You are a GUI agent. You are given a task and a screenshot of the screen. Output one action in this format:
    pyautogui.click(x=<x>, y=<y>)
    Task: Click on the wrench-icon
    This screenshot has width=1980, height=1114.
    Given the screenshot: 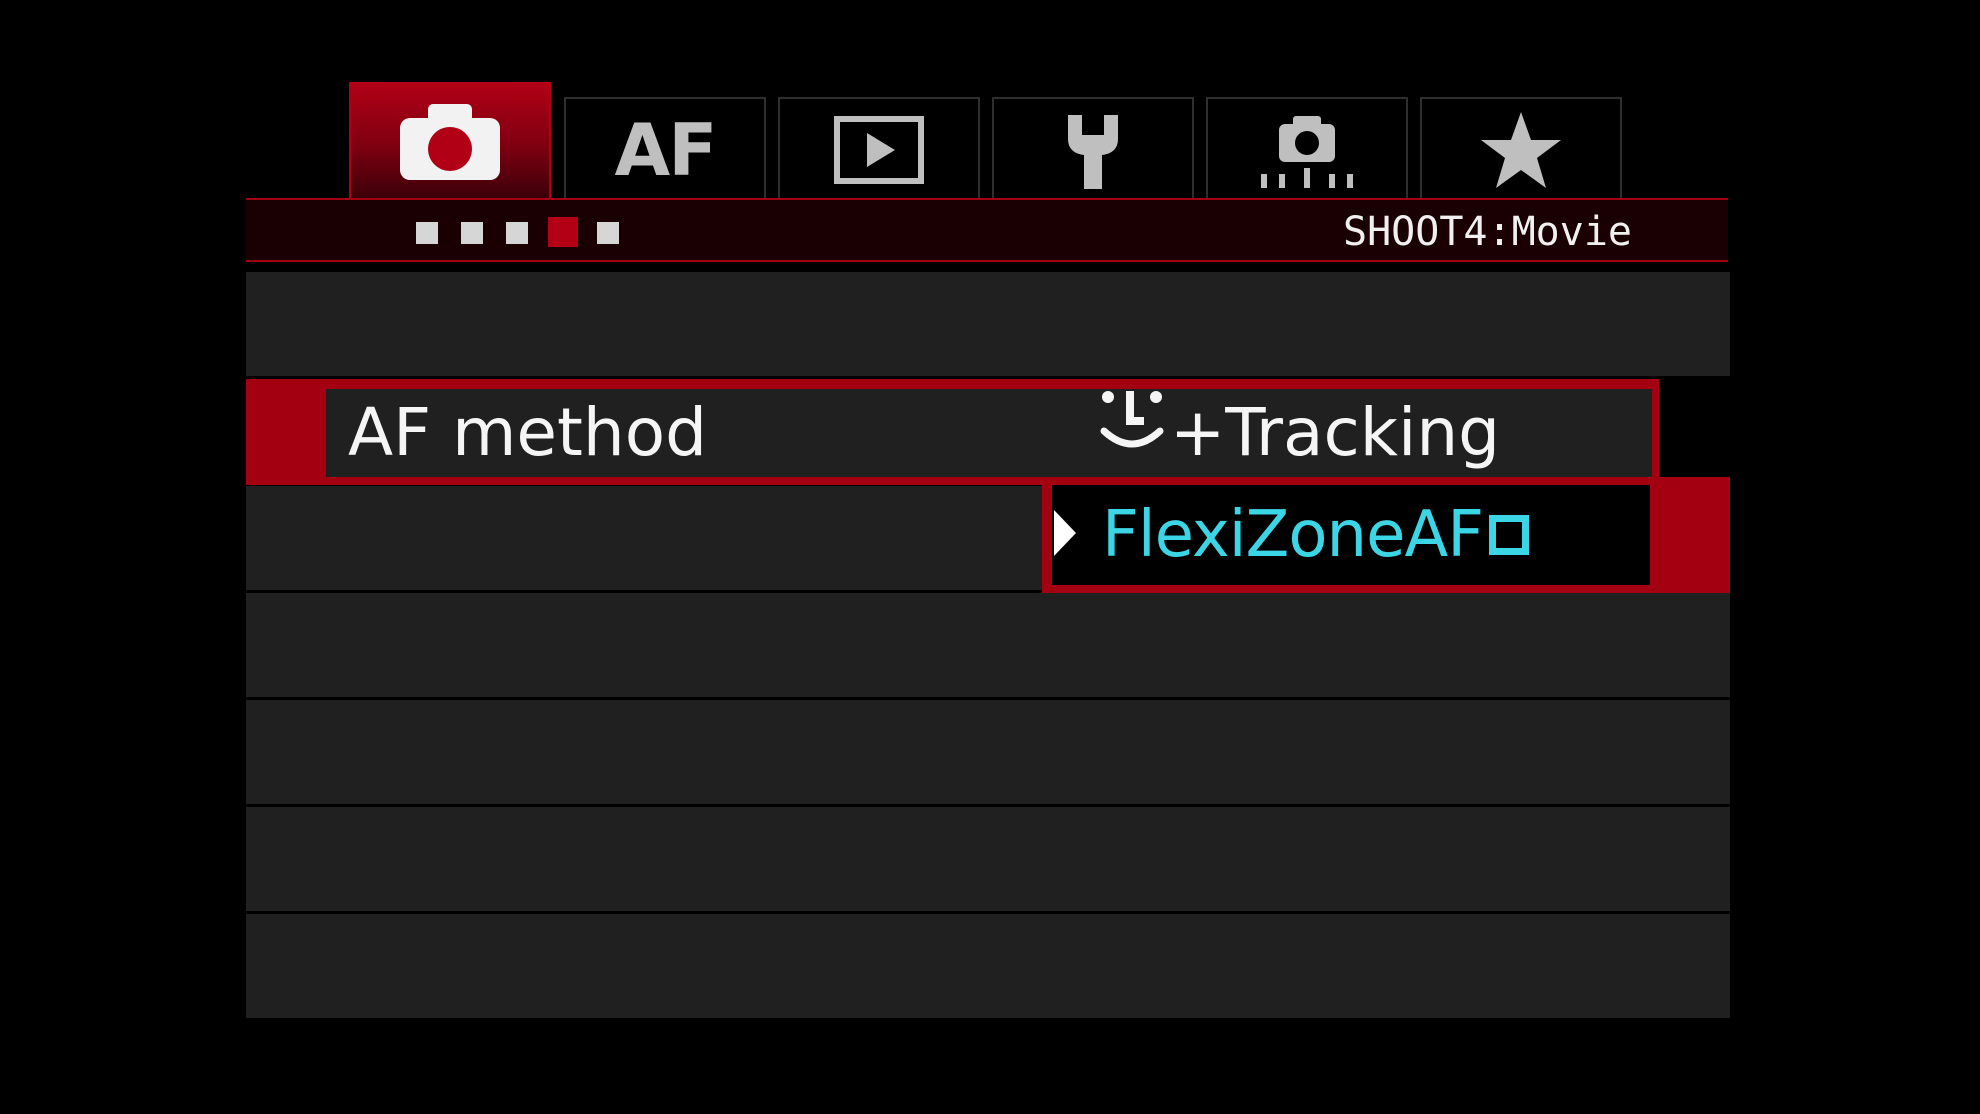 What is the action you would take?
    pyautogui.click(x=1093, y=150)
    